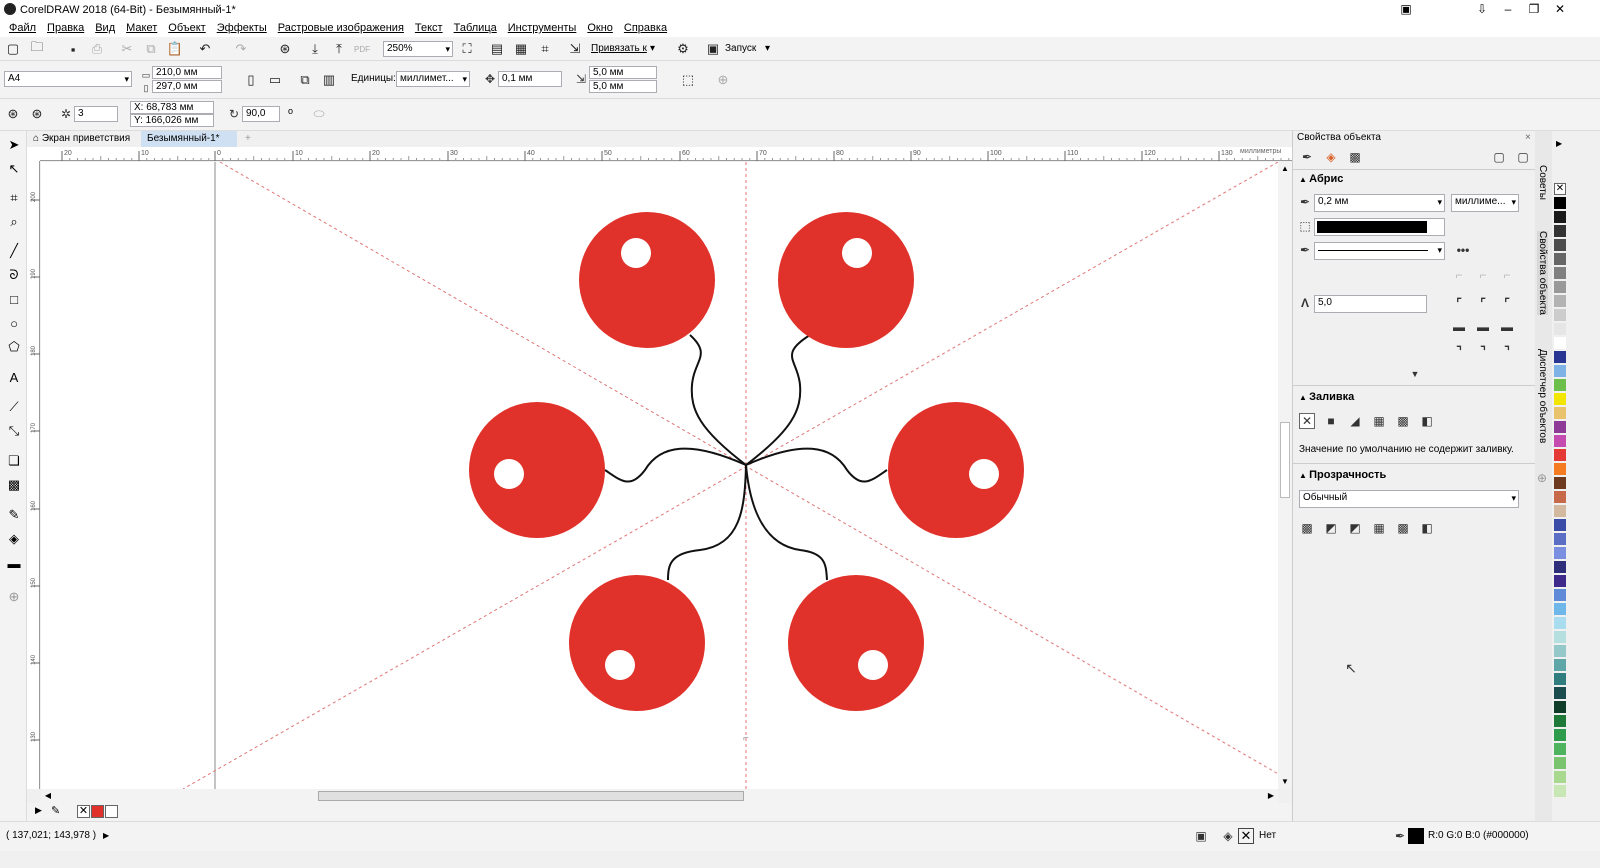 This screenshot has height=868, width=1600. What do you see at coordinates (1379, 528) in the screenshot?
I see `vector-transparency-icon: ▦` at bounding box center [1379, 528].